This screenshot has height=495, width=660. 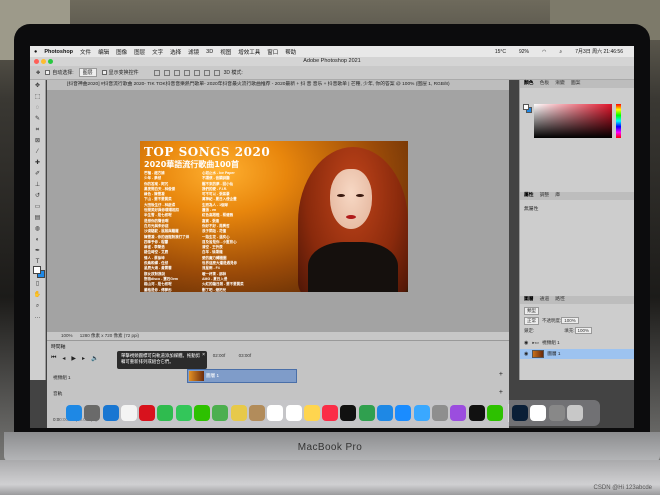 What do you see at coordinates (403, 413) in the screenshot?
I see `dock-app-store-icon` at bounding box center [403, 413].